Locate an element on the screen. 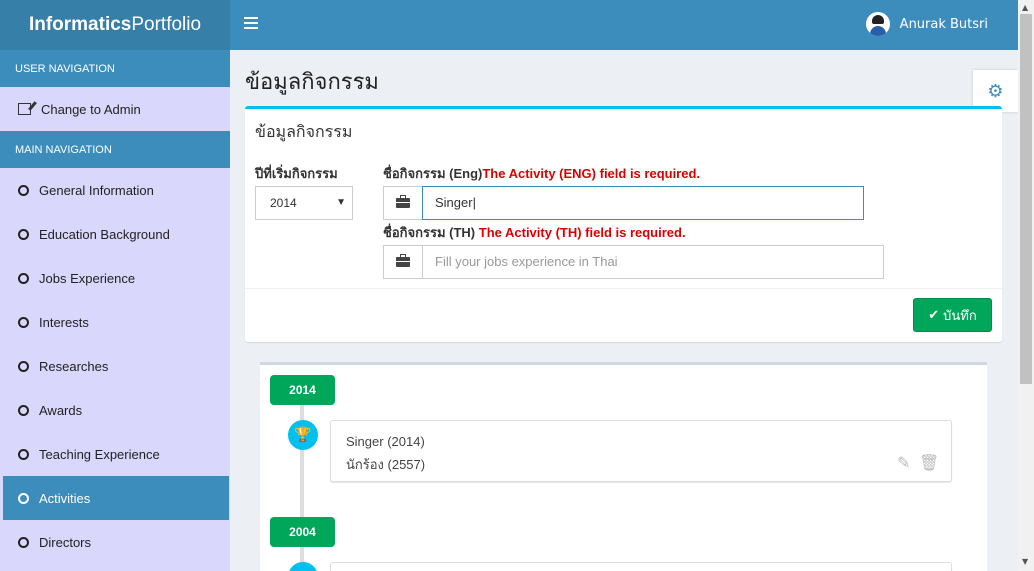 Image resolution: width=1034 pixels, height=571 pixels. user-nav-header: USER NAVIGATION is located at coordinates (115, 68).